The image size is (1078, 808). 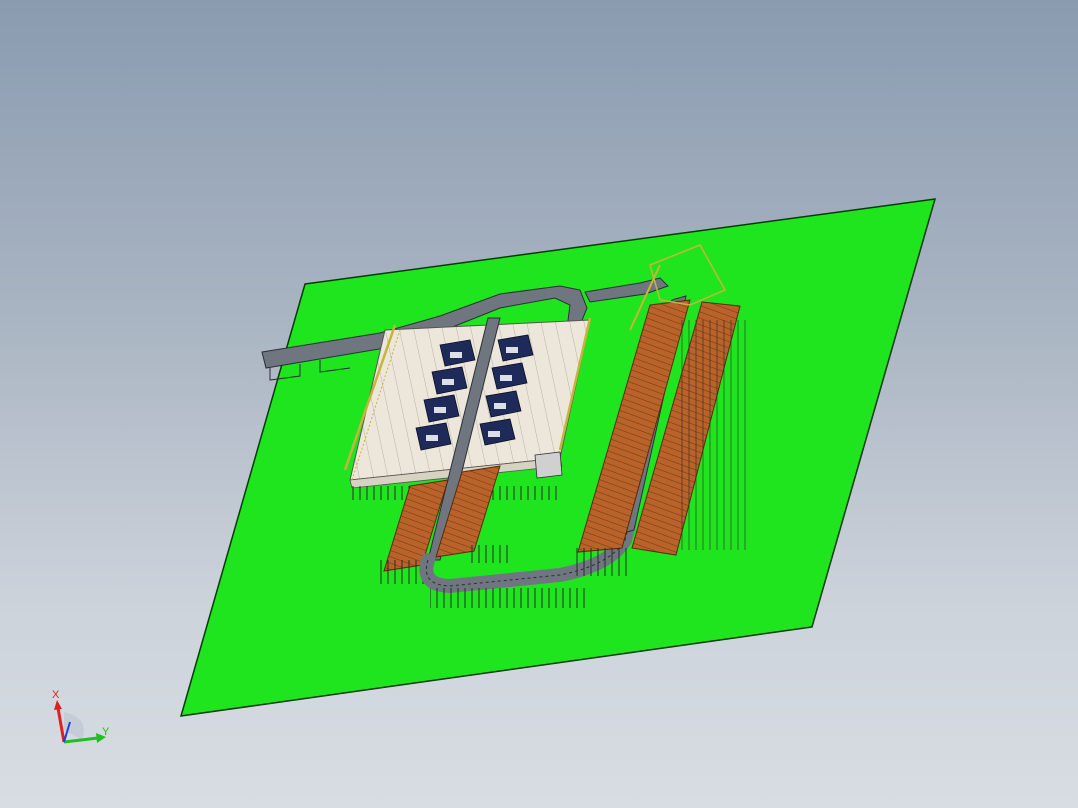 I want to click on orientation-triad: X Y, so click(x=81, y=716).